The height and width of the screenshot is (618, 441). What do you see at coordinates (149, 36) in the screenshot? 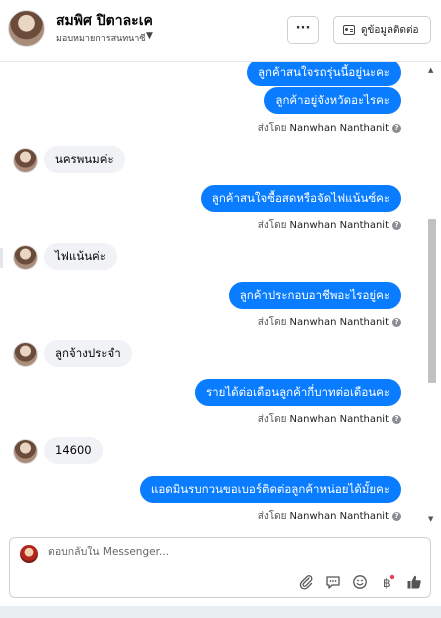
I see `chevron-down-icon: ▼` at bounding box center [149, 36].